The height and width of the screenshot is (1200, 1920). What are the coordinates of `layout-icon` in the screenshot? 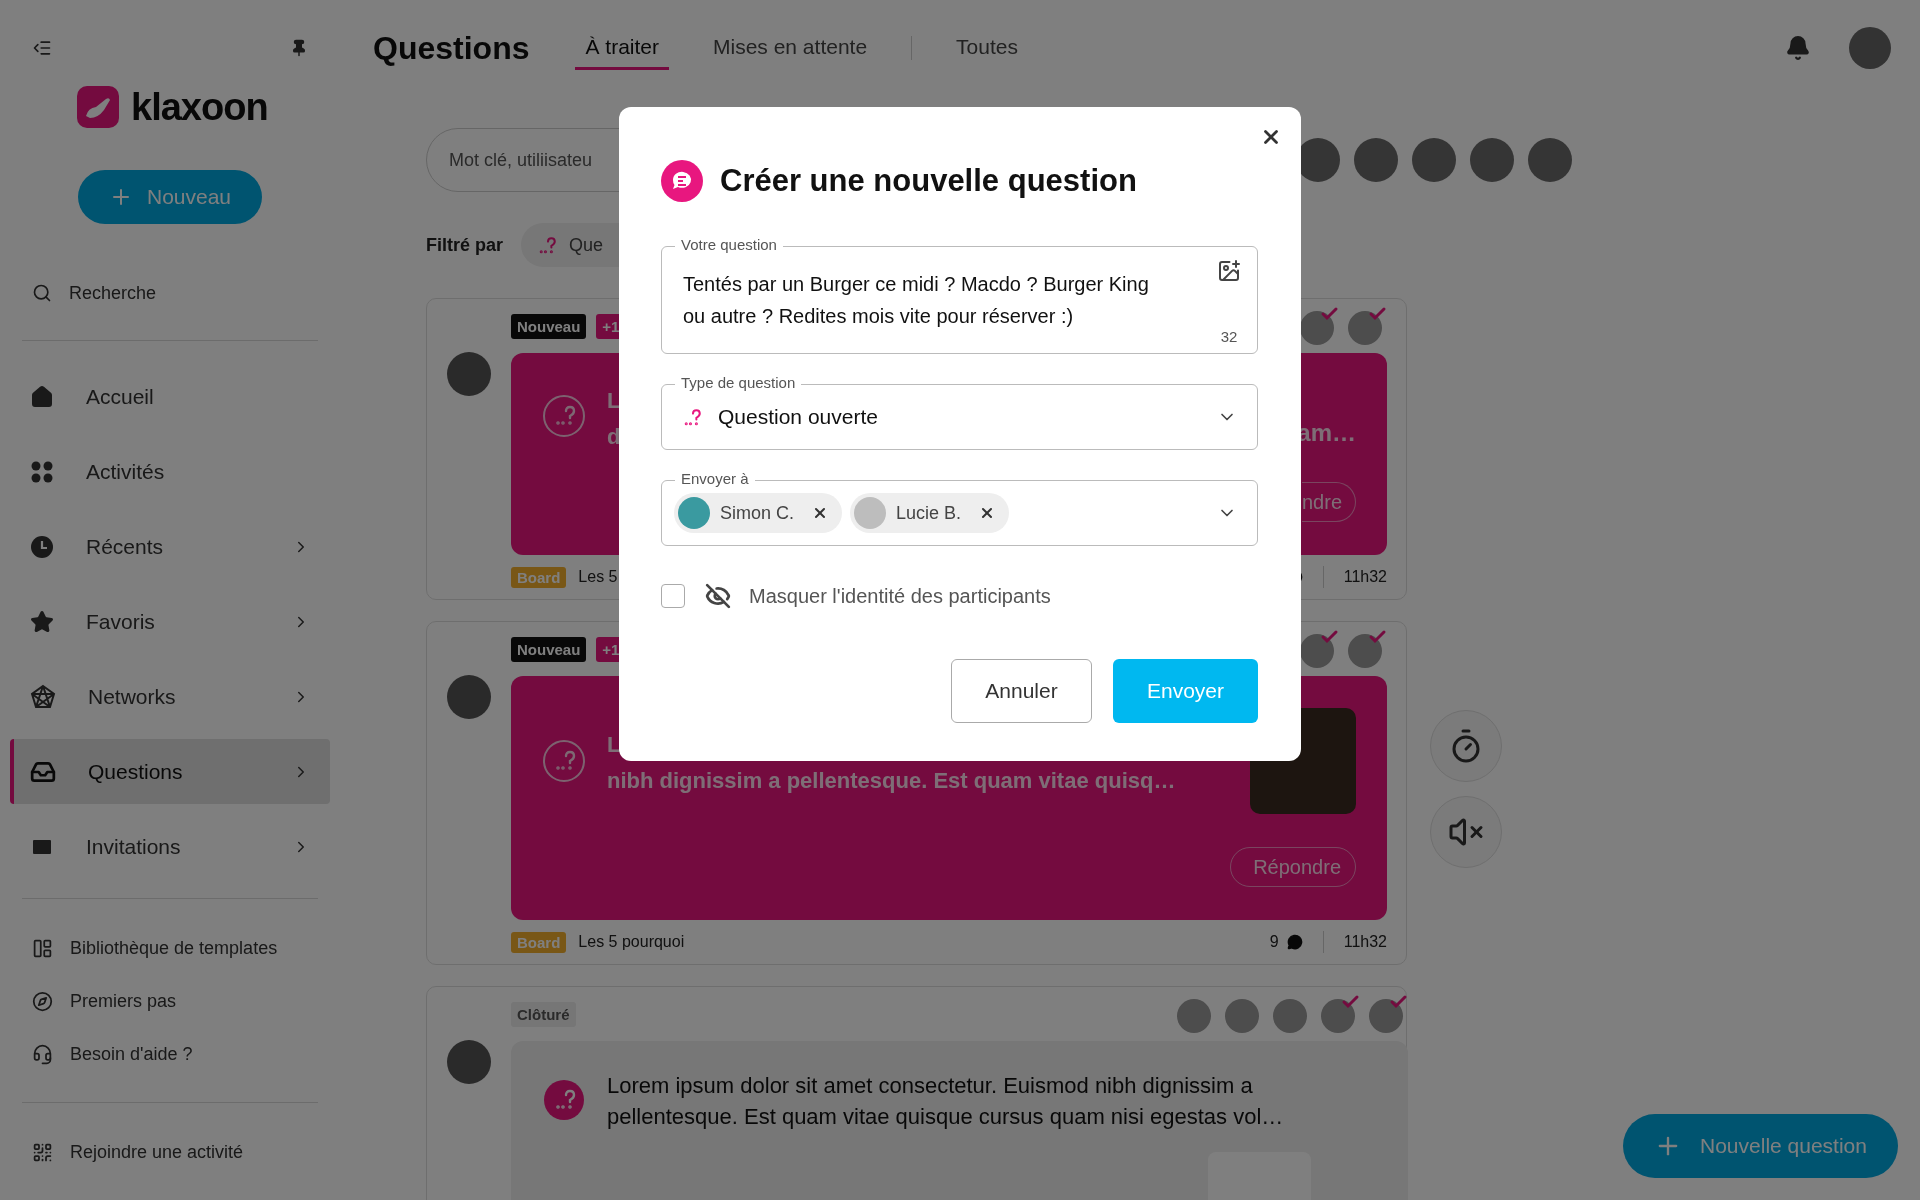 It's located at (42, 948).